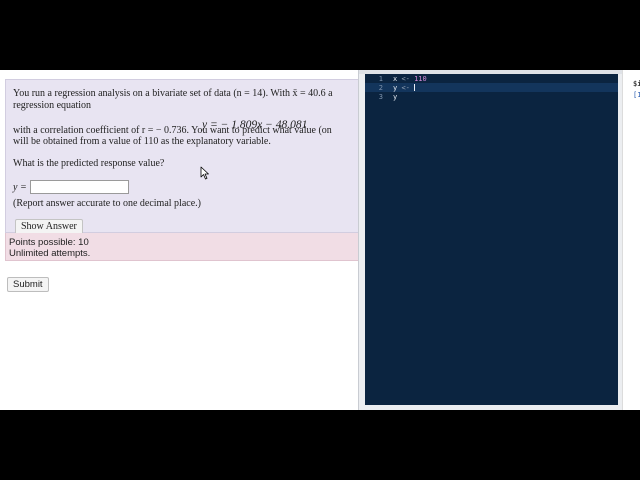  I want to click on attempts-info: Unlimited attempts., so click(50, 253).